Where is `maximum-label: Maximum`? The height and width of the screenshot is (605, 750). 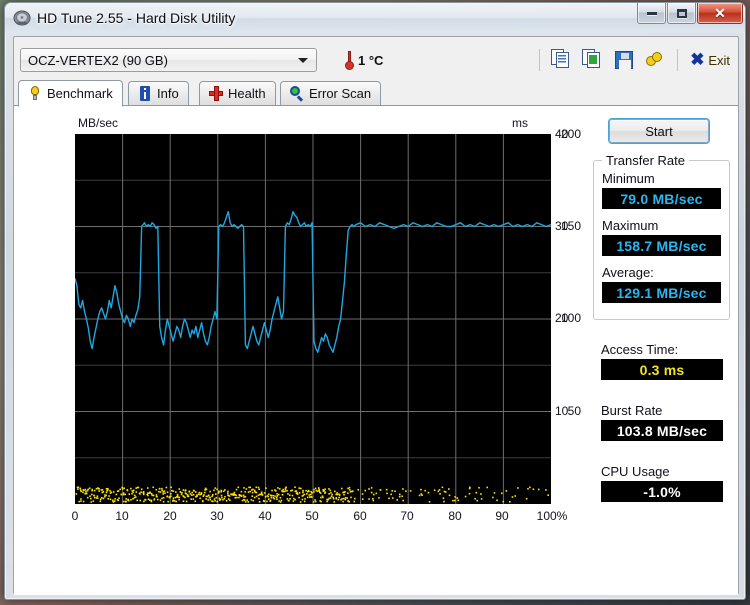 maximum-label: Maximum is located at coordinates (630, 225).